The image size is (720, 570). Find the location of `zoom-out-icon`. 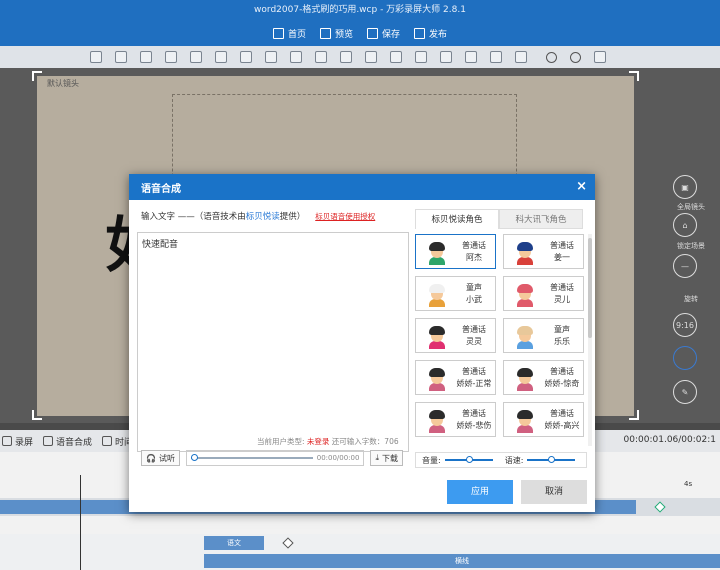

zoom-out-icon is located at coordinates (575, 57).